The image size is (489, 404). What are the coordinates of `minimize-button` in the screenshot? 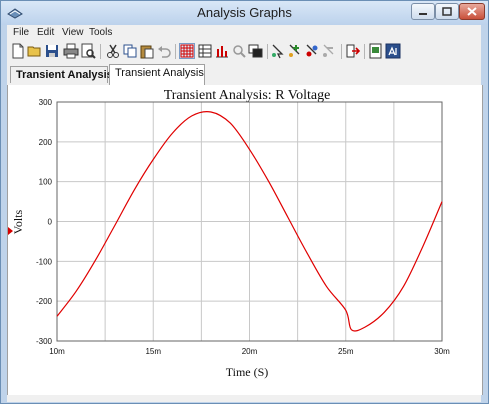 It's located at (423, 11).